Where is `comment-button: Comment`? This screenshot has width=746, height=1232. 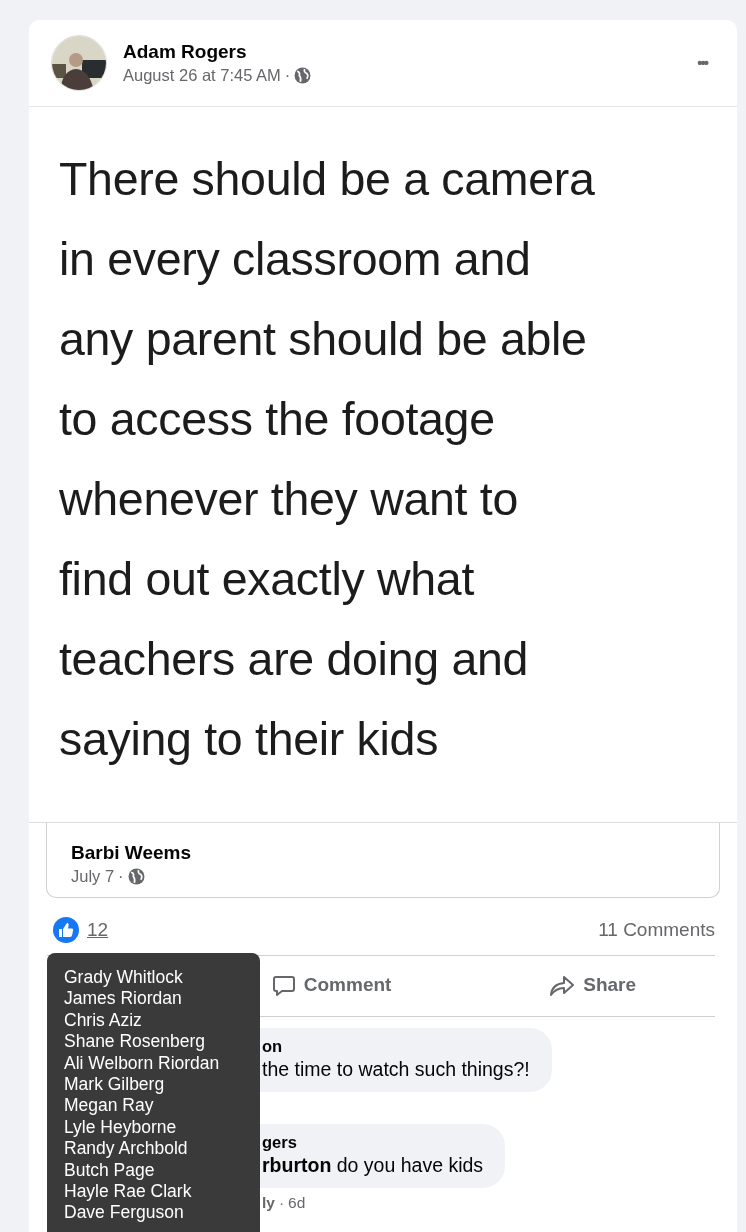 comment-button: Comment is located at coordinates (331, 985).